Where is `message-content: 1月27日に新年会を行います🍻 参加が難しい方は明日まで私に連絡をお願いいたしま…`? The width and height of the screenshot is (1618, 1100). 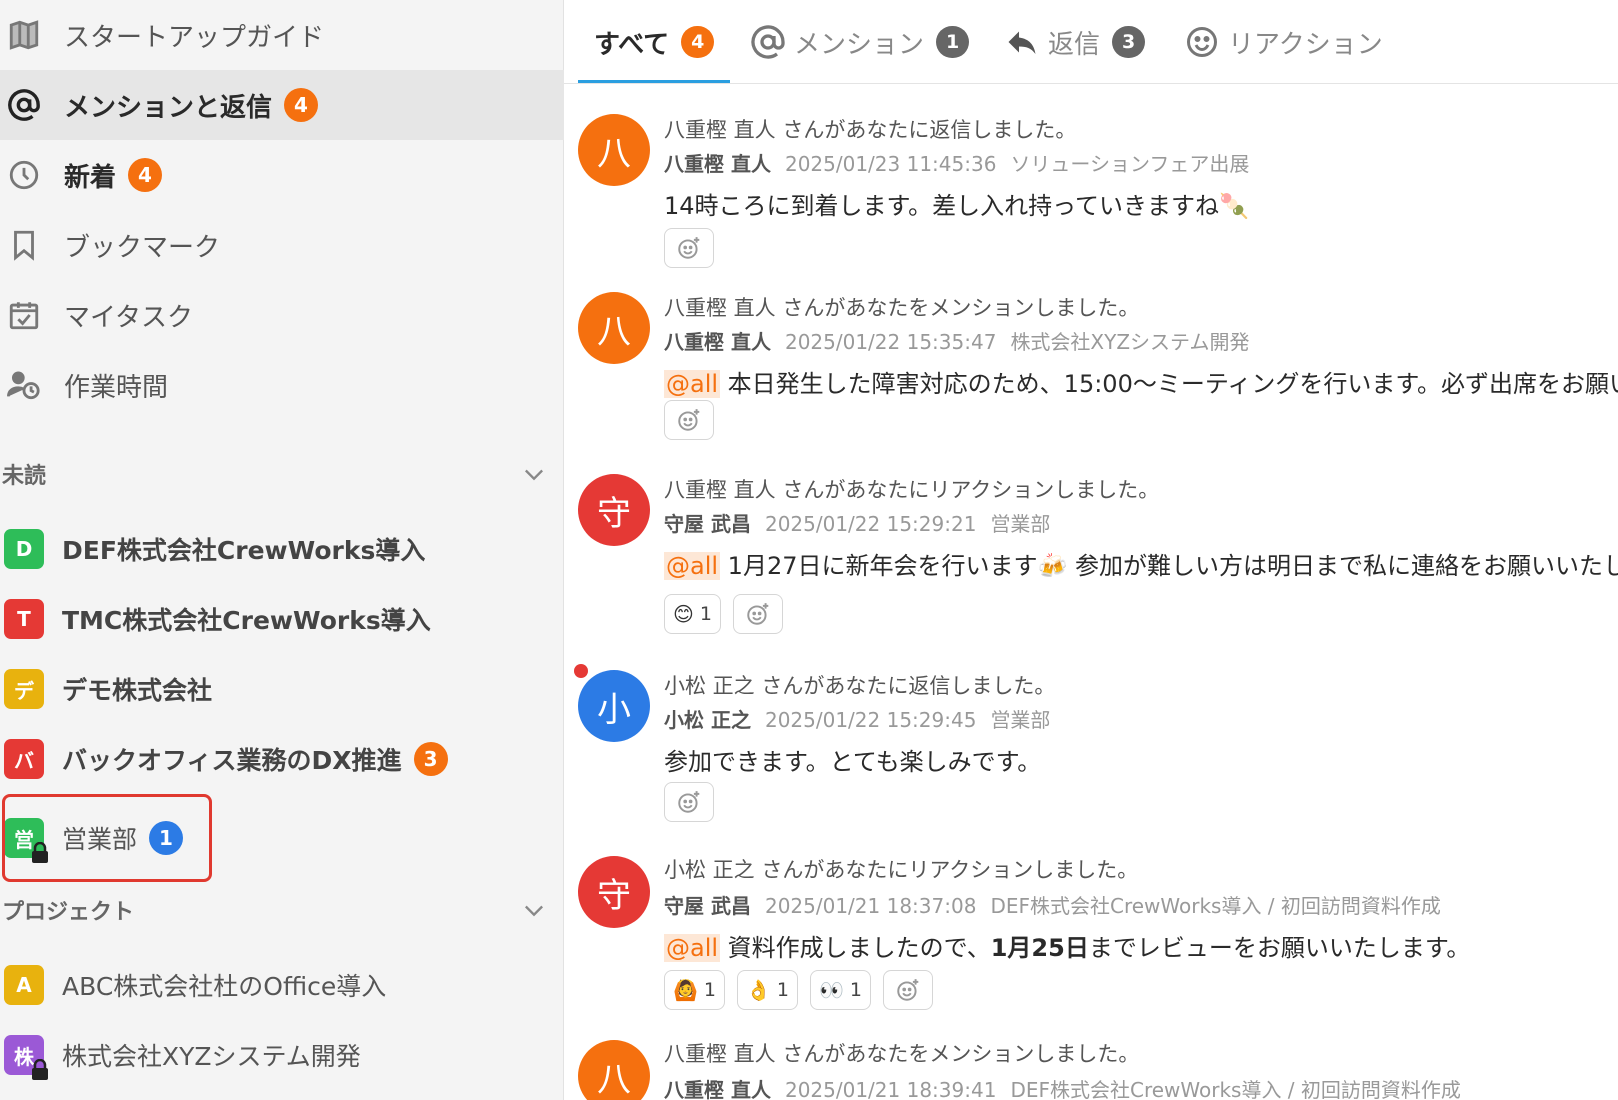 message-content: 1月27日に新年会を行います🍻 参加が難しい方は明日まで私に連絡をお願いいたしま… is located at coordinates (1169, 566).